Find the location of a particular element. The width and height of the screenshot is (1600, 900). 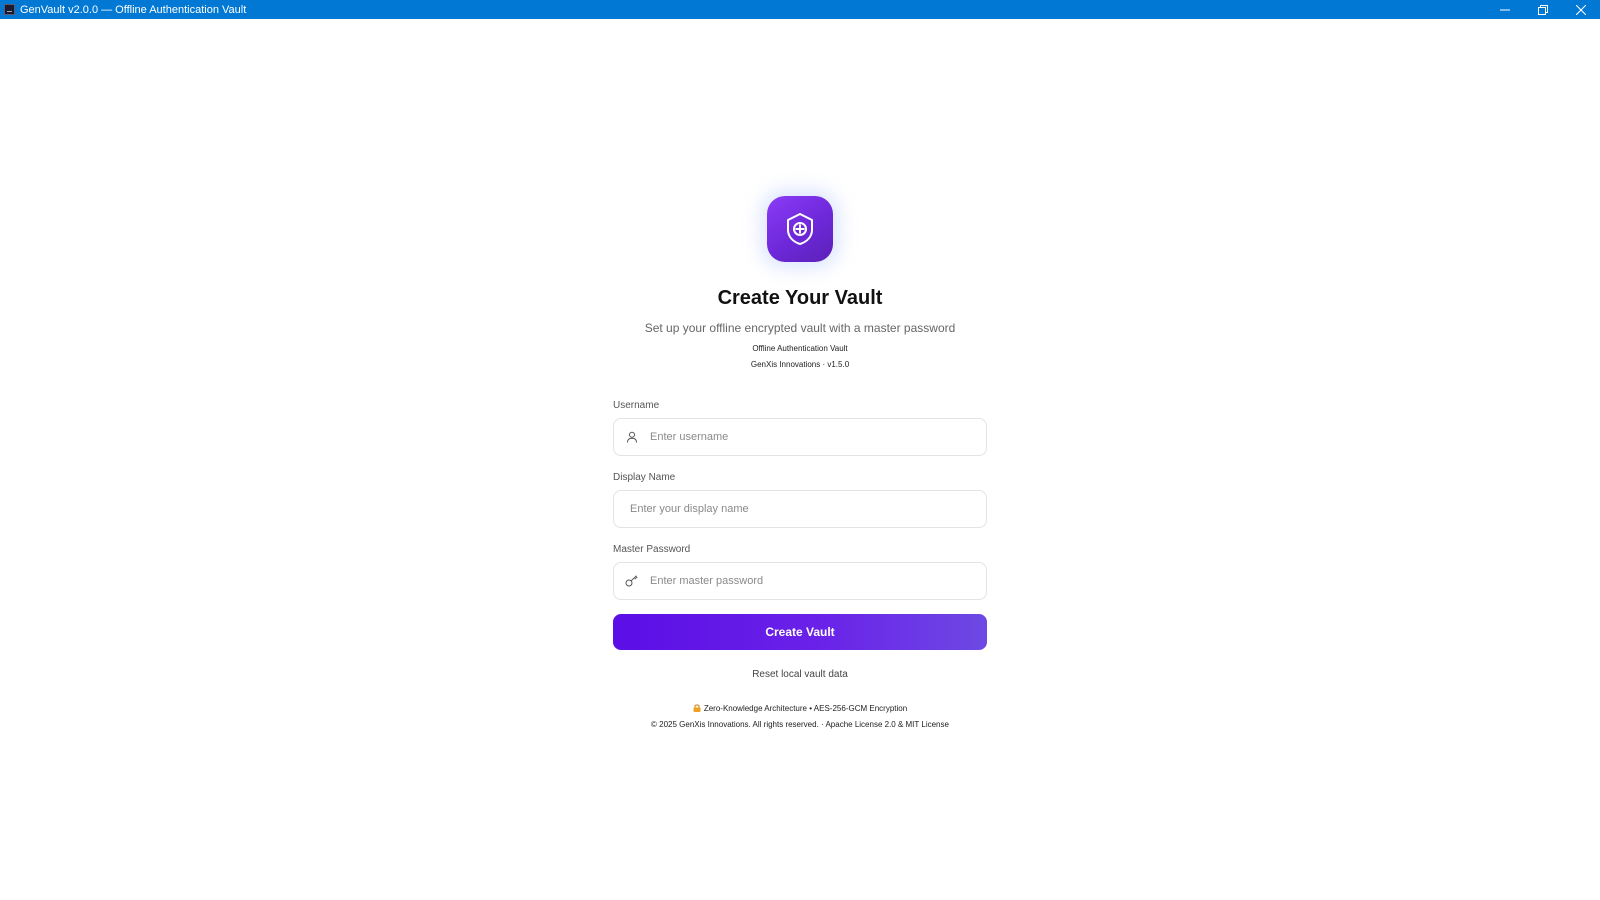

display-name-label: Display Name is located at coordinates (644, 477).